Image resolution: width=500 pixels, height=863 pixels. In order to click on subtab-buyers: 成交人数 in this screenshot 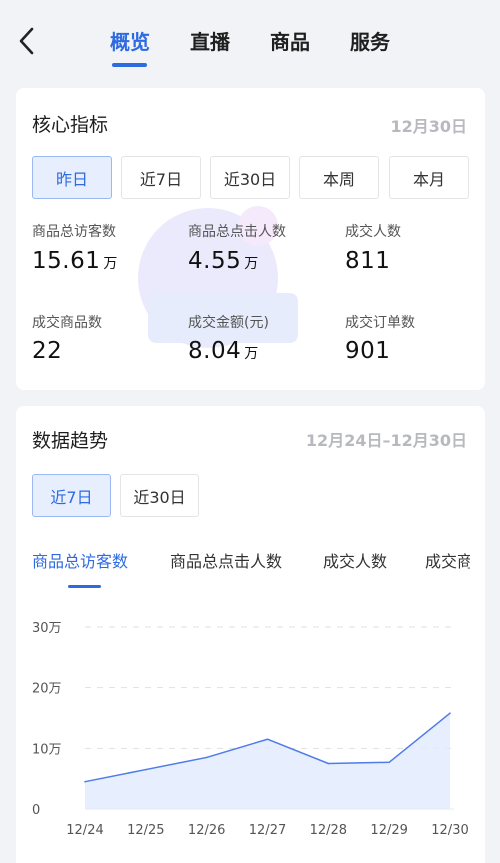, I will do `click(355, 560)`.